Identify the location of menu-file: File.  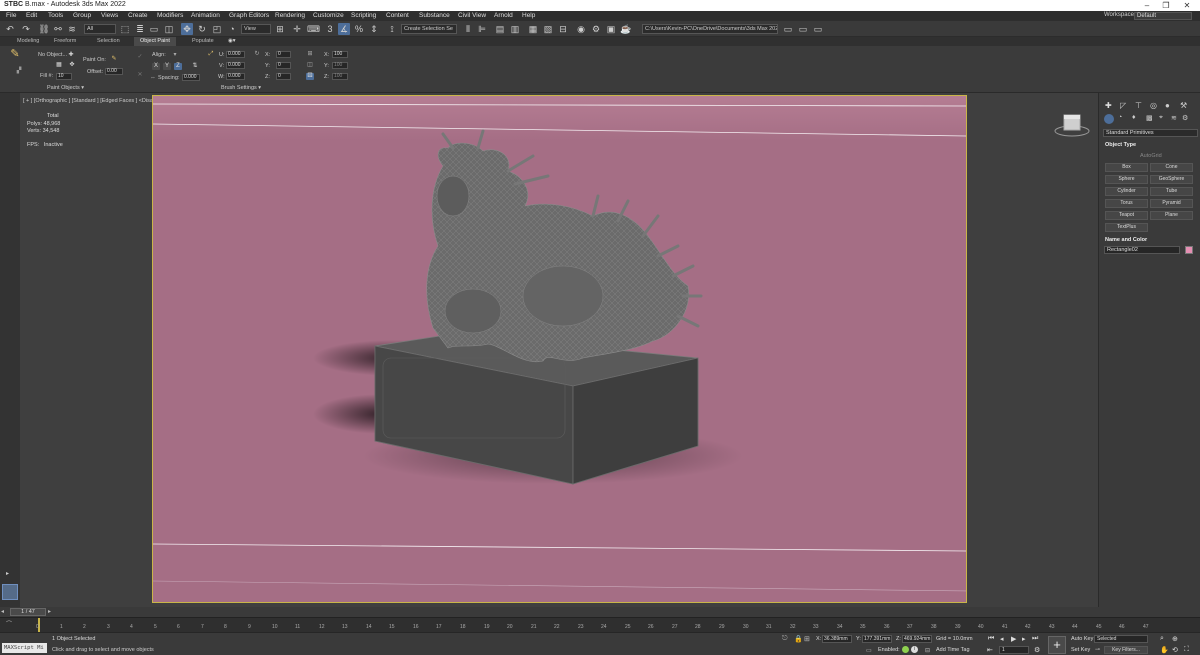
(11, 15).